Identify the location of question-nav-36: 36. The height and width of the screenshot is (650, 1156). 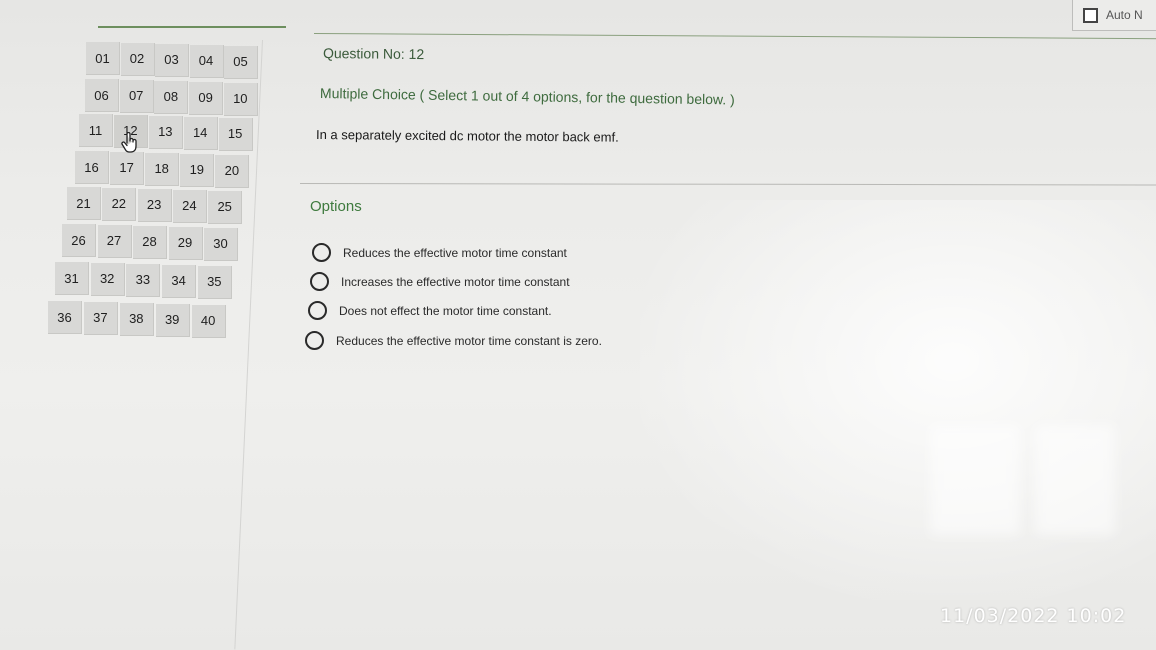
(65, 317).